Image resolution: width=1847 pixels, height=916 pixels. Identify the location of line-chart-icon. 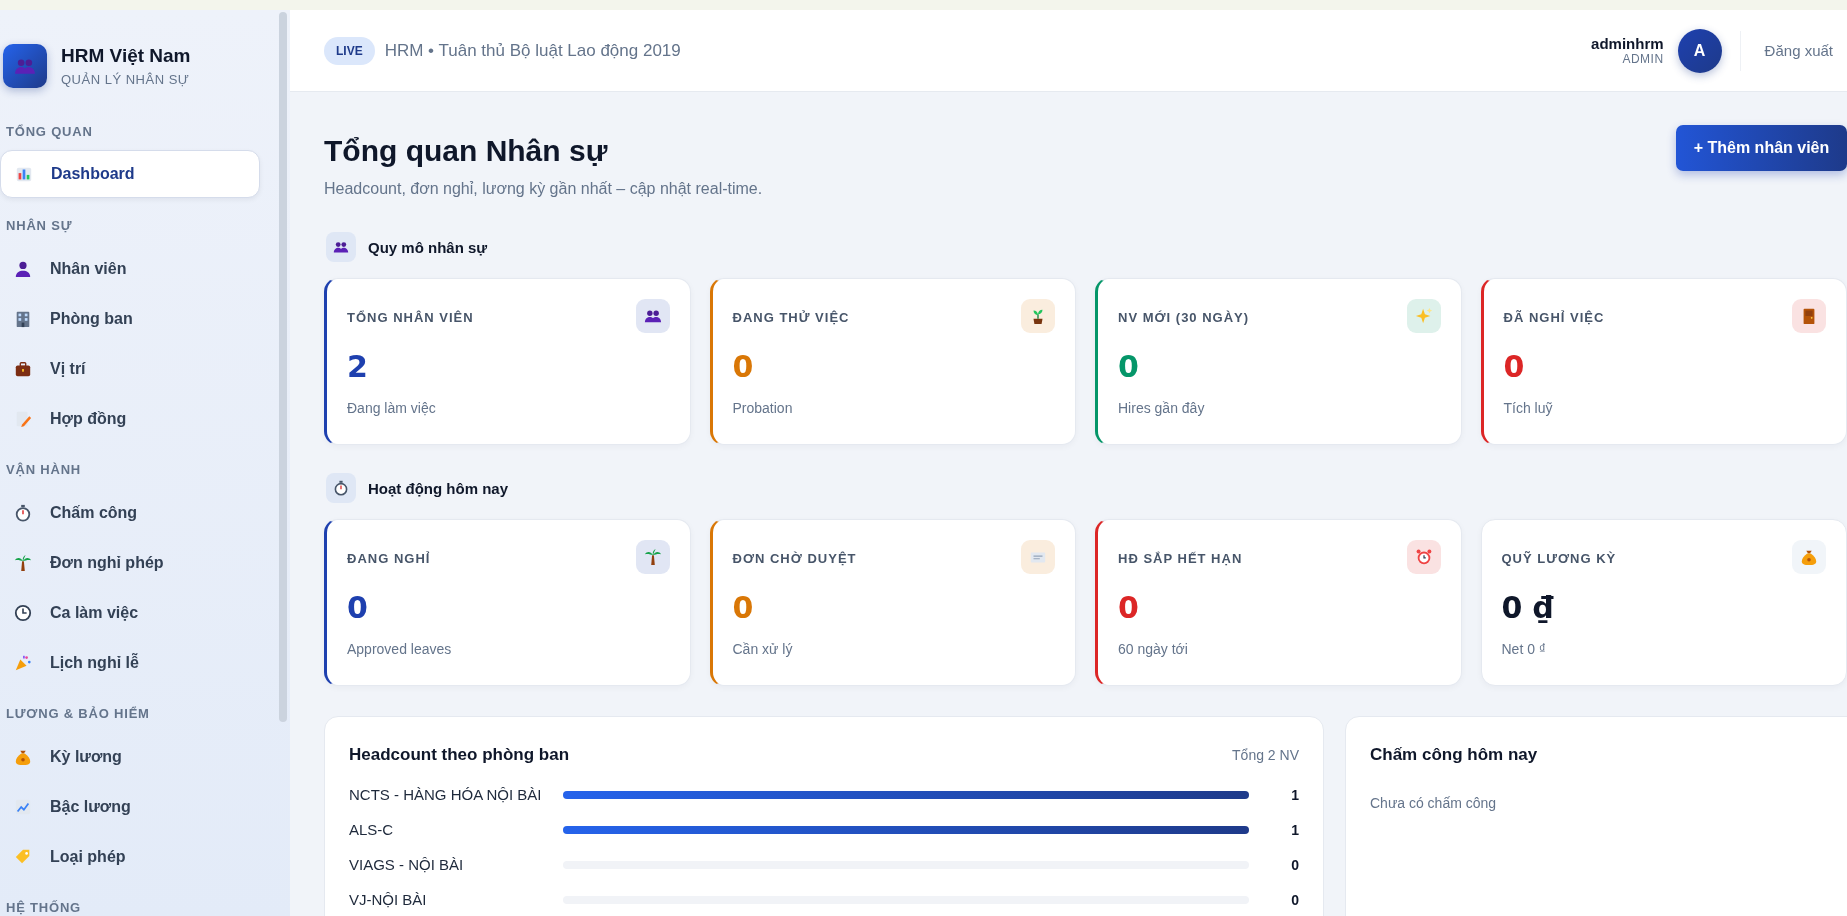
(23, 807).